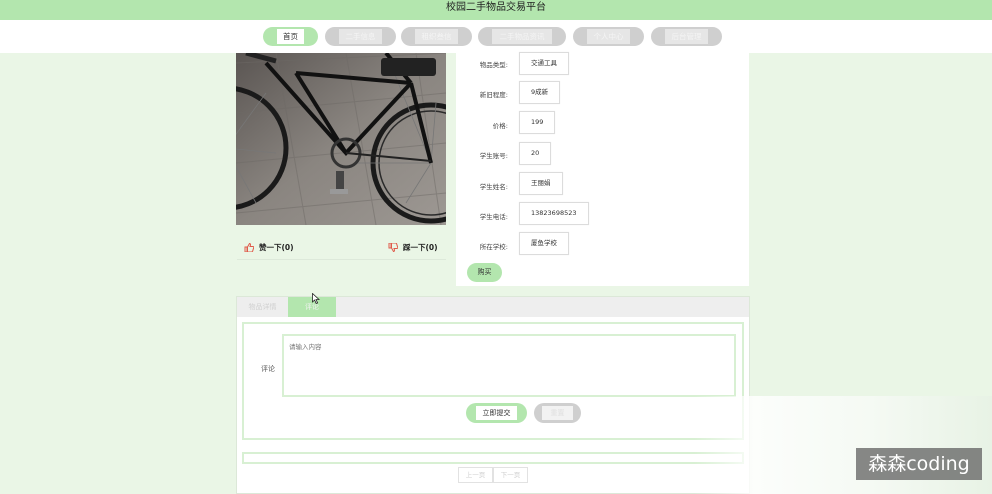  I want to click on prev-page-button: 上一页, so click(475, 475).